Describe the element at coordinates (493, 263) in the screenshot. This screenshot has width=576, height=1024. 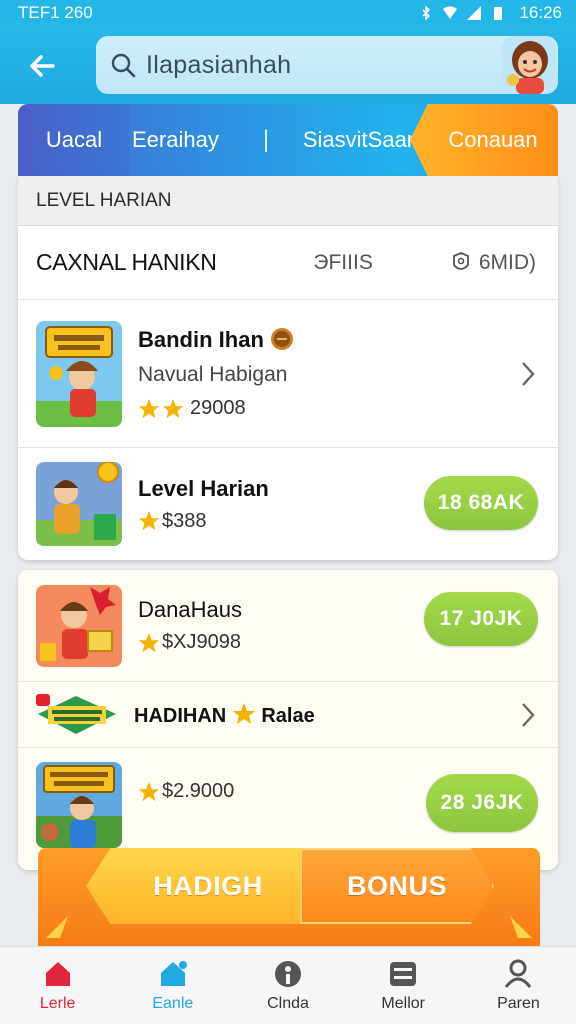
I see `filter-sort: 6MID)` at that location.